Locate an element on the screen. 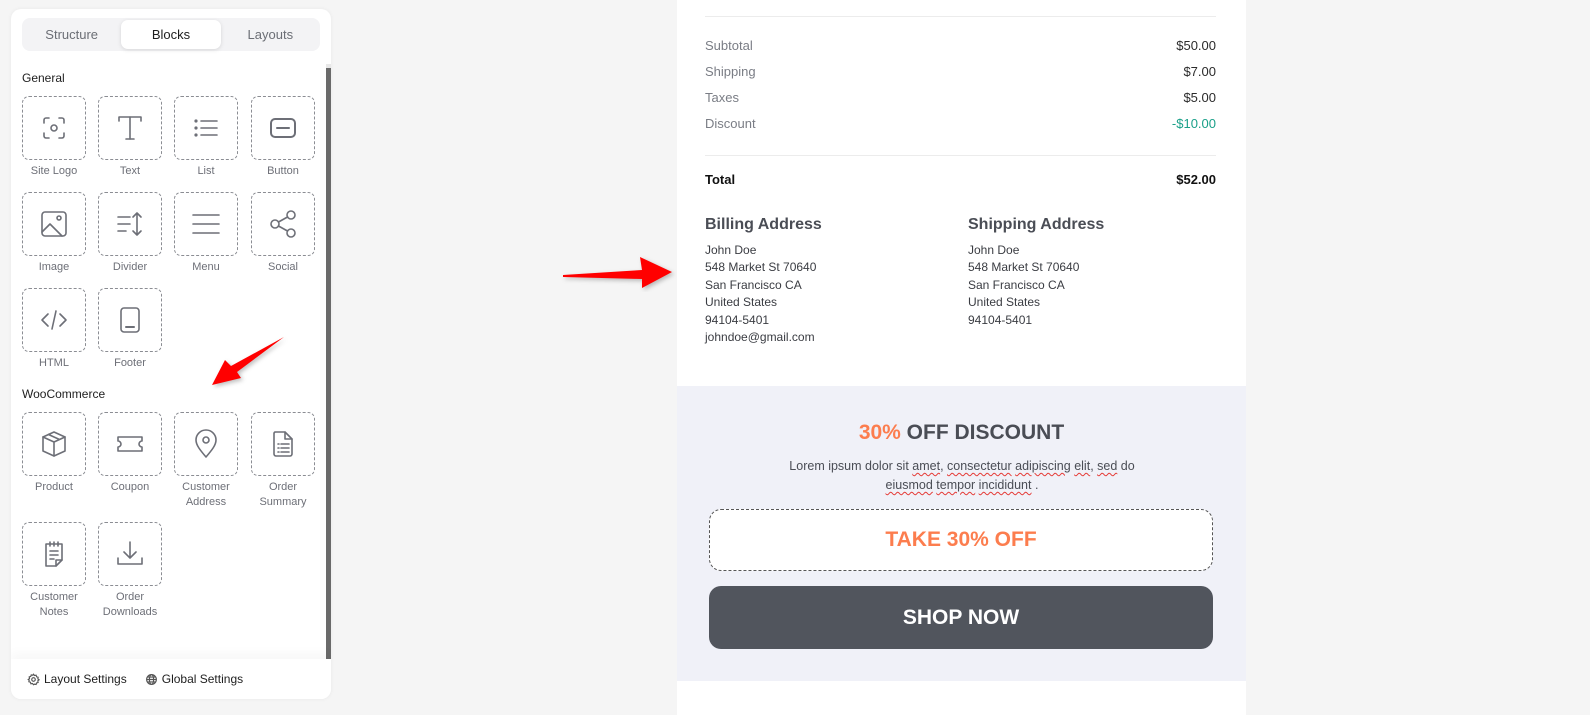 The image size is (1590, 715). coupon-button: TAKE 30% OFF is located at coordinates (961, 540).